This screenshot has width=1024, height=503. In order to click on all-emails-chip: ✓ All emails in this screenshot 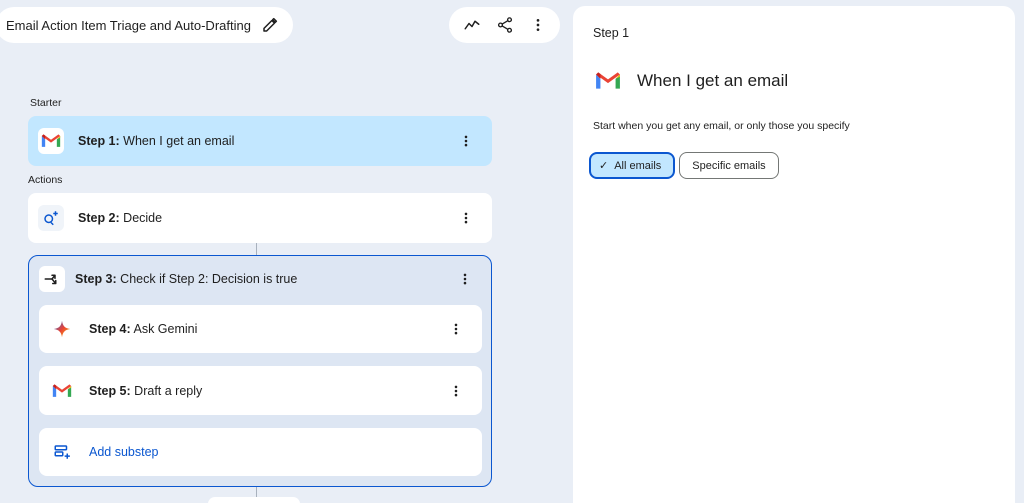, I will do `click(632, 165)`.